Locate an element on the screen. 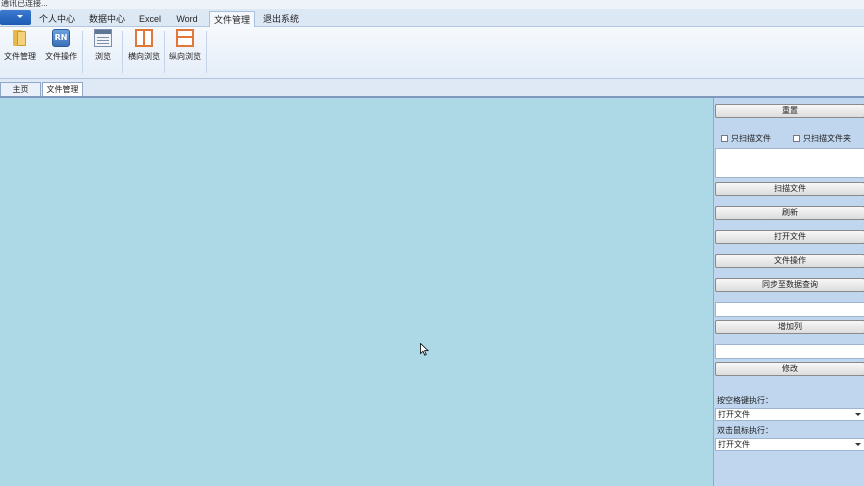 The height and width of the screenshot is (486, 864). vertical-layout-icon is located at coordinates (185, 38).